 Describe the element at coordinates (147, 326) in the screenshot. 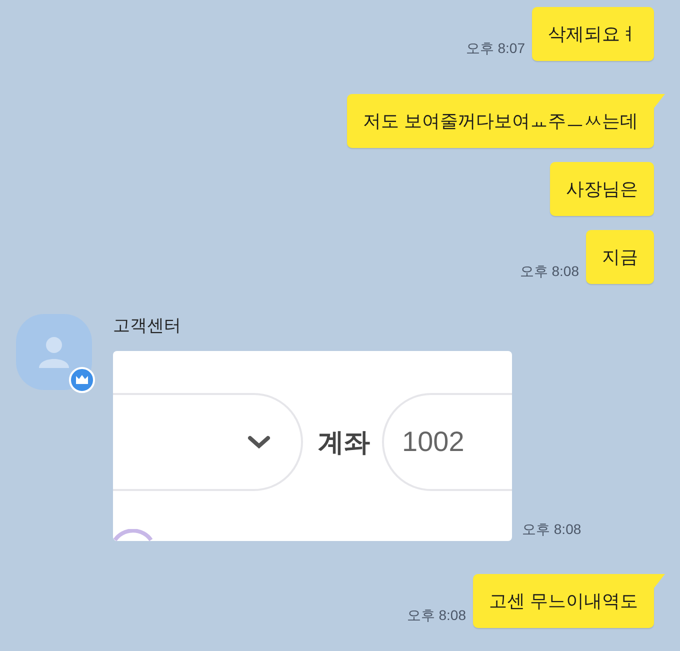

I see `sender-name: 고객센터` at that location.